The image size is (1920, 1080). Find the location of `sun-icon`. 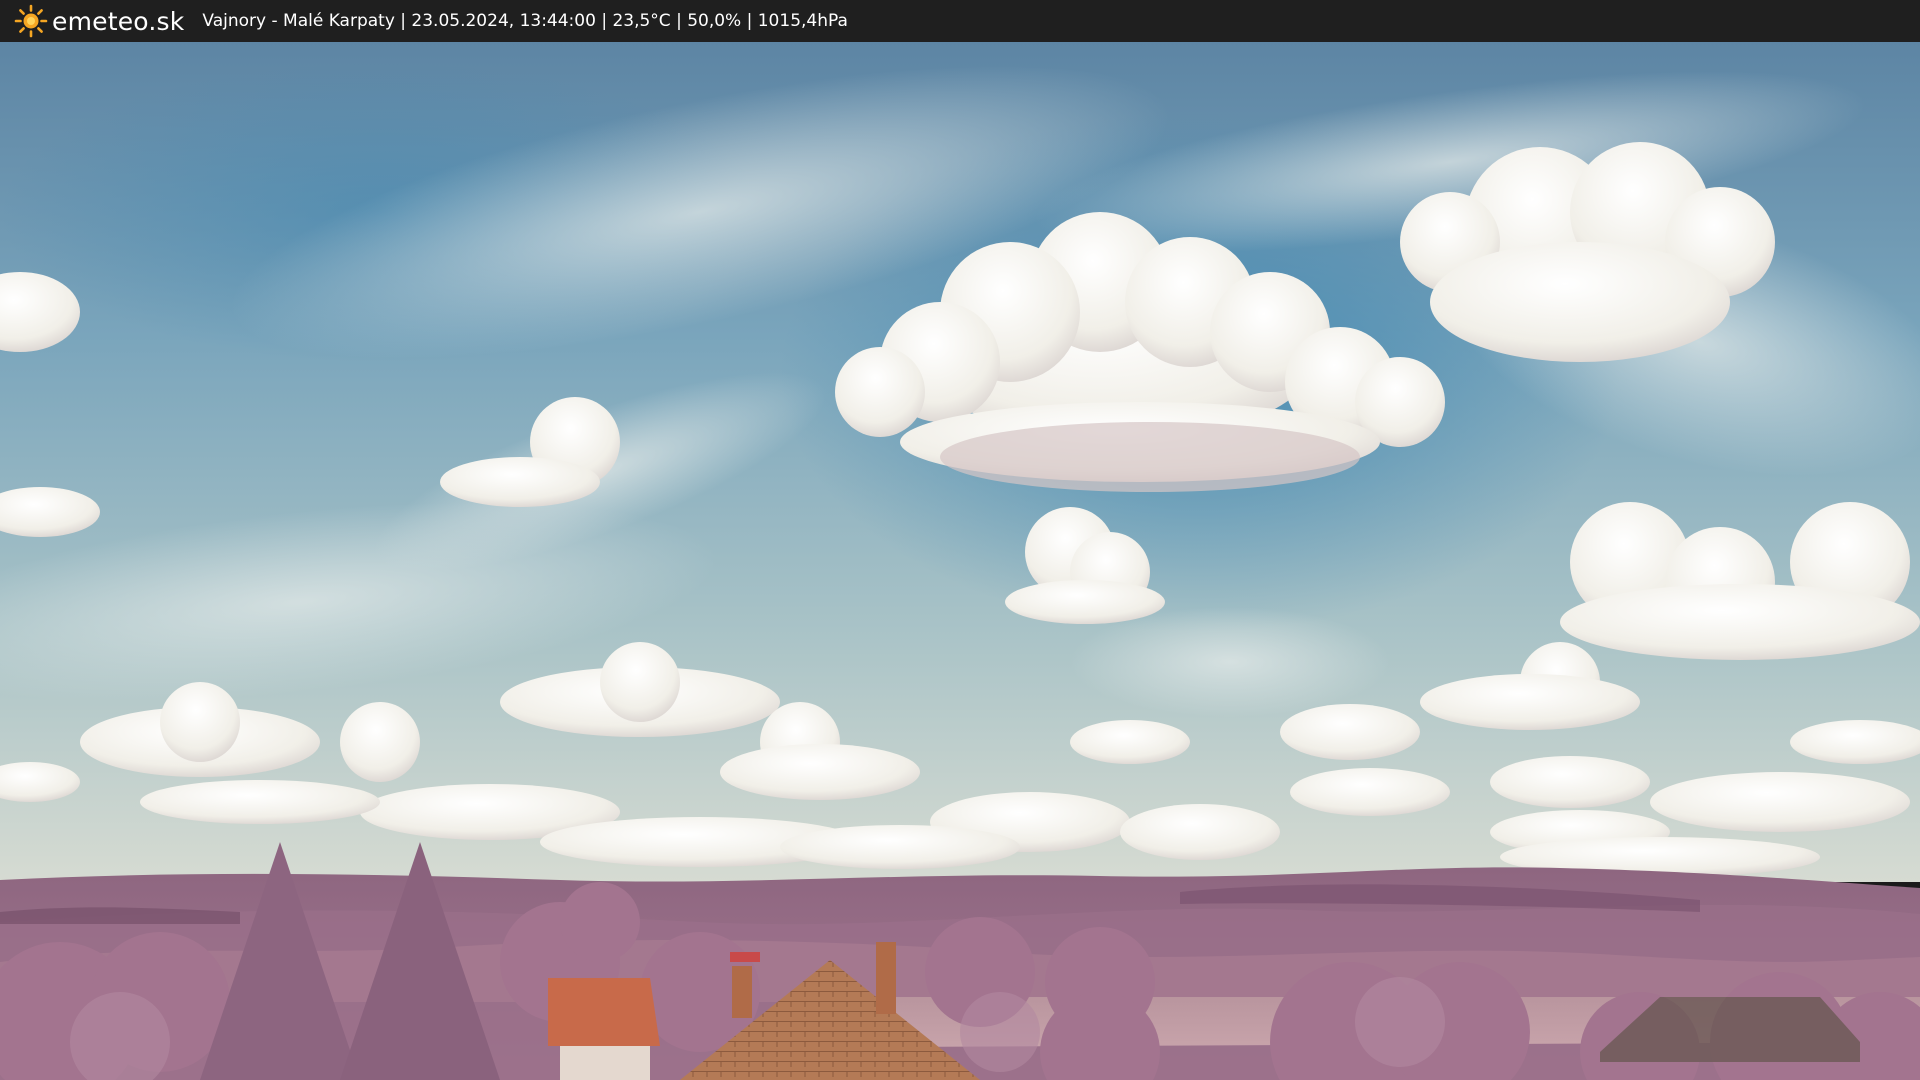

sun-icon is located at coordinates (31, 21).